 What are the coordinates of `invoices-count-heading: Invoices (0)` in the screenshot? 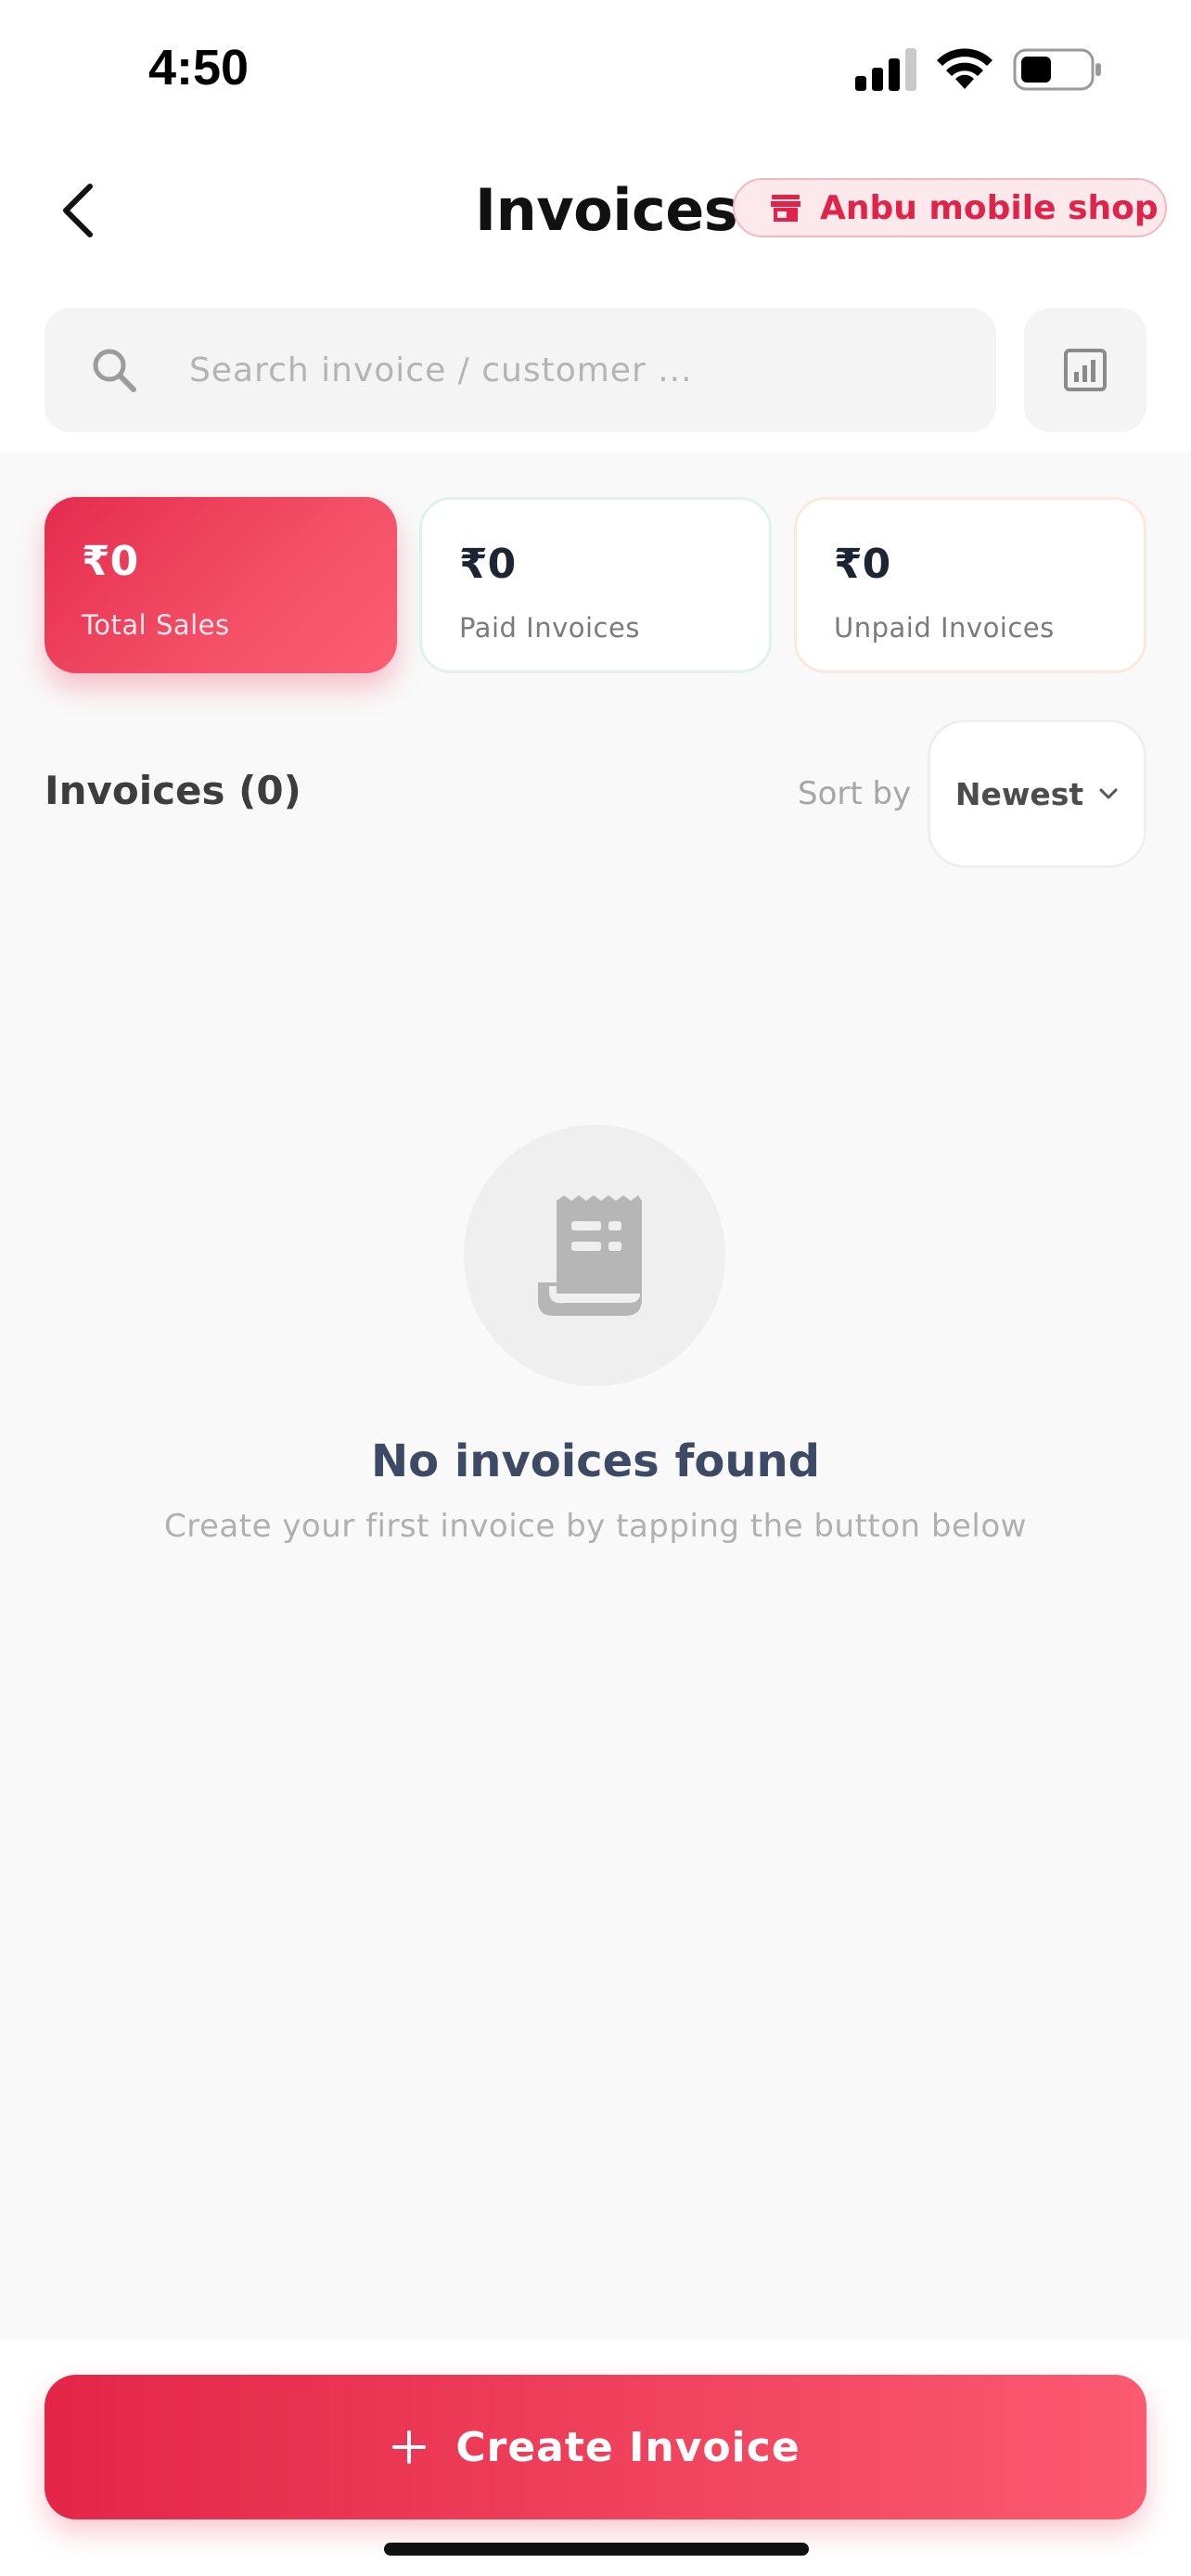 It's located at (173, 790).